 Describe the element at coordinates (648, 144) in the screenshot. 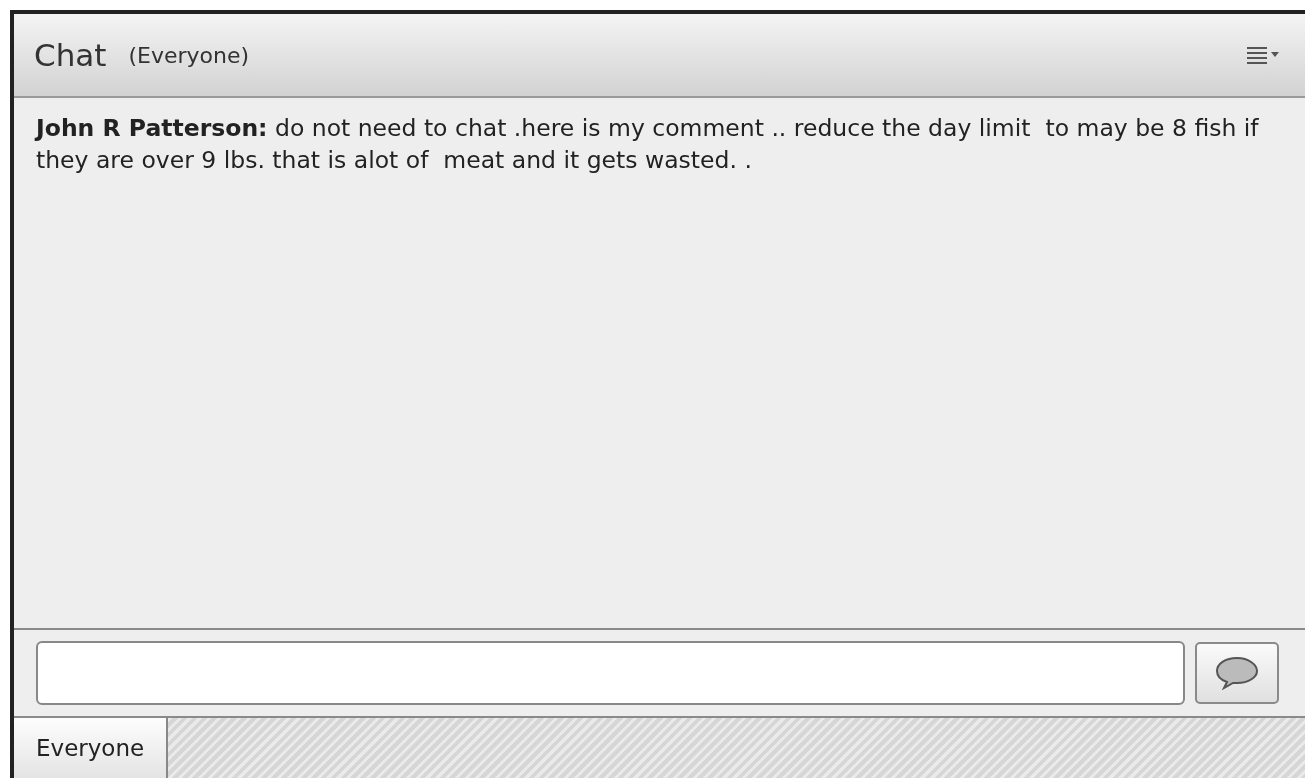

I see `chat-message: John R Patterson: do not need to chat .here is my comment .. reduce the day limit to may be 8 fish if they are over 9 lbs. that is alot of meat and it gets wasted. .` at that location.